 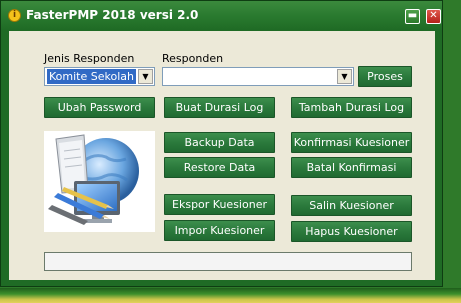 What do you see at coordinates (99, 107) in the screenshot?
I see `ubah-password-button: Ubah Password` at bounding box center [99, 107].